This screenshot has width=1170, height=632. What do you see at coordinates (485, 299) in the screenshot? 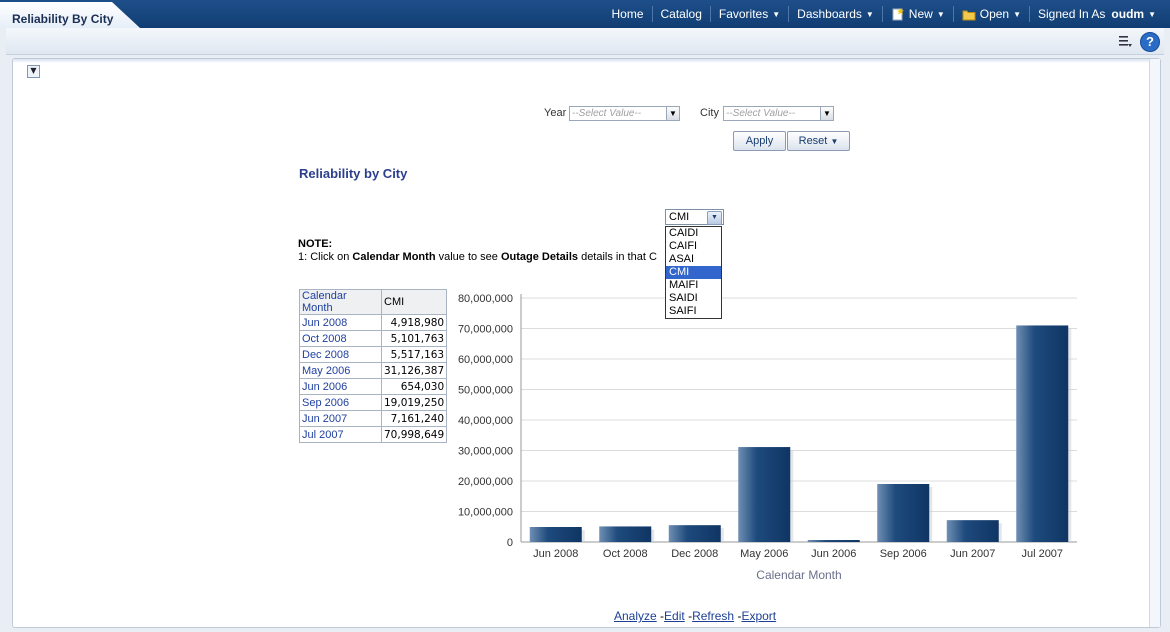
I see `y-tick-label: 80,000,000` at bounding box center [485, 299].